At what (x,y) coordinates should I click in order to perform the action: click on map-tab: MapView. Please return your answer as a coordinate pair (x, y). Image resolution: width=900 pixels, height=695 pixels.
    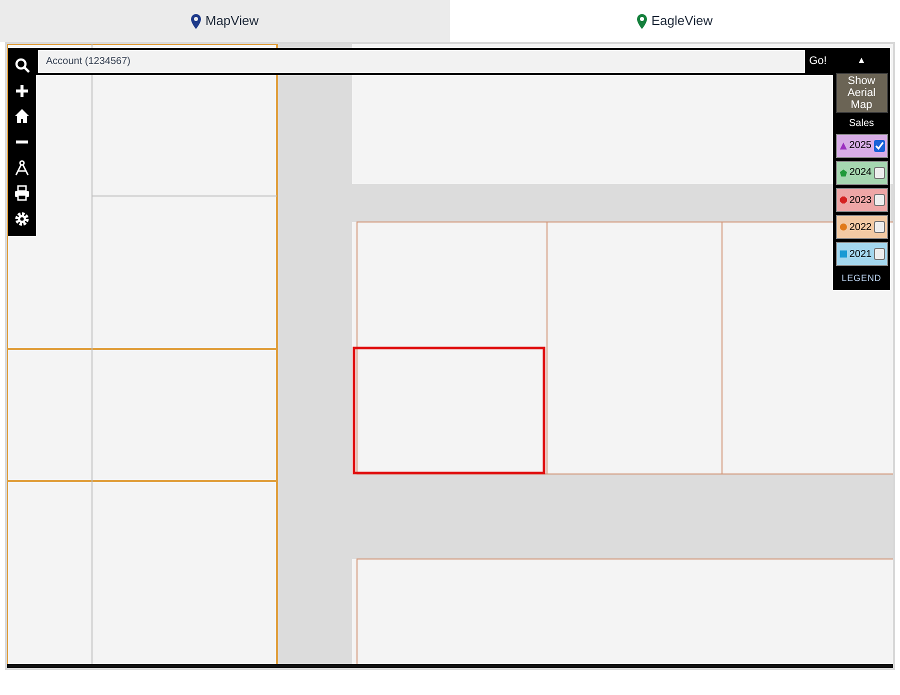
    Looking at the image, I should click on (225, 21).